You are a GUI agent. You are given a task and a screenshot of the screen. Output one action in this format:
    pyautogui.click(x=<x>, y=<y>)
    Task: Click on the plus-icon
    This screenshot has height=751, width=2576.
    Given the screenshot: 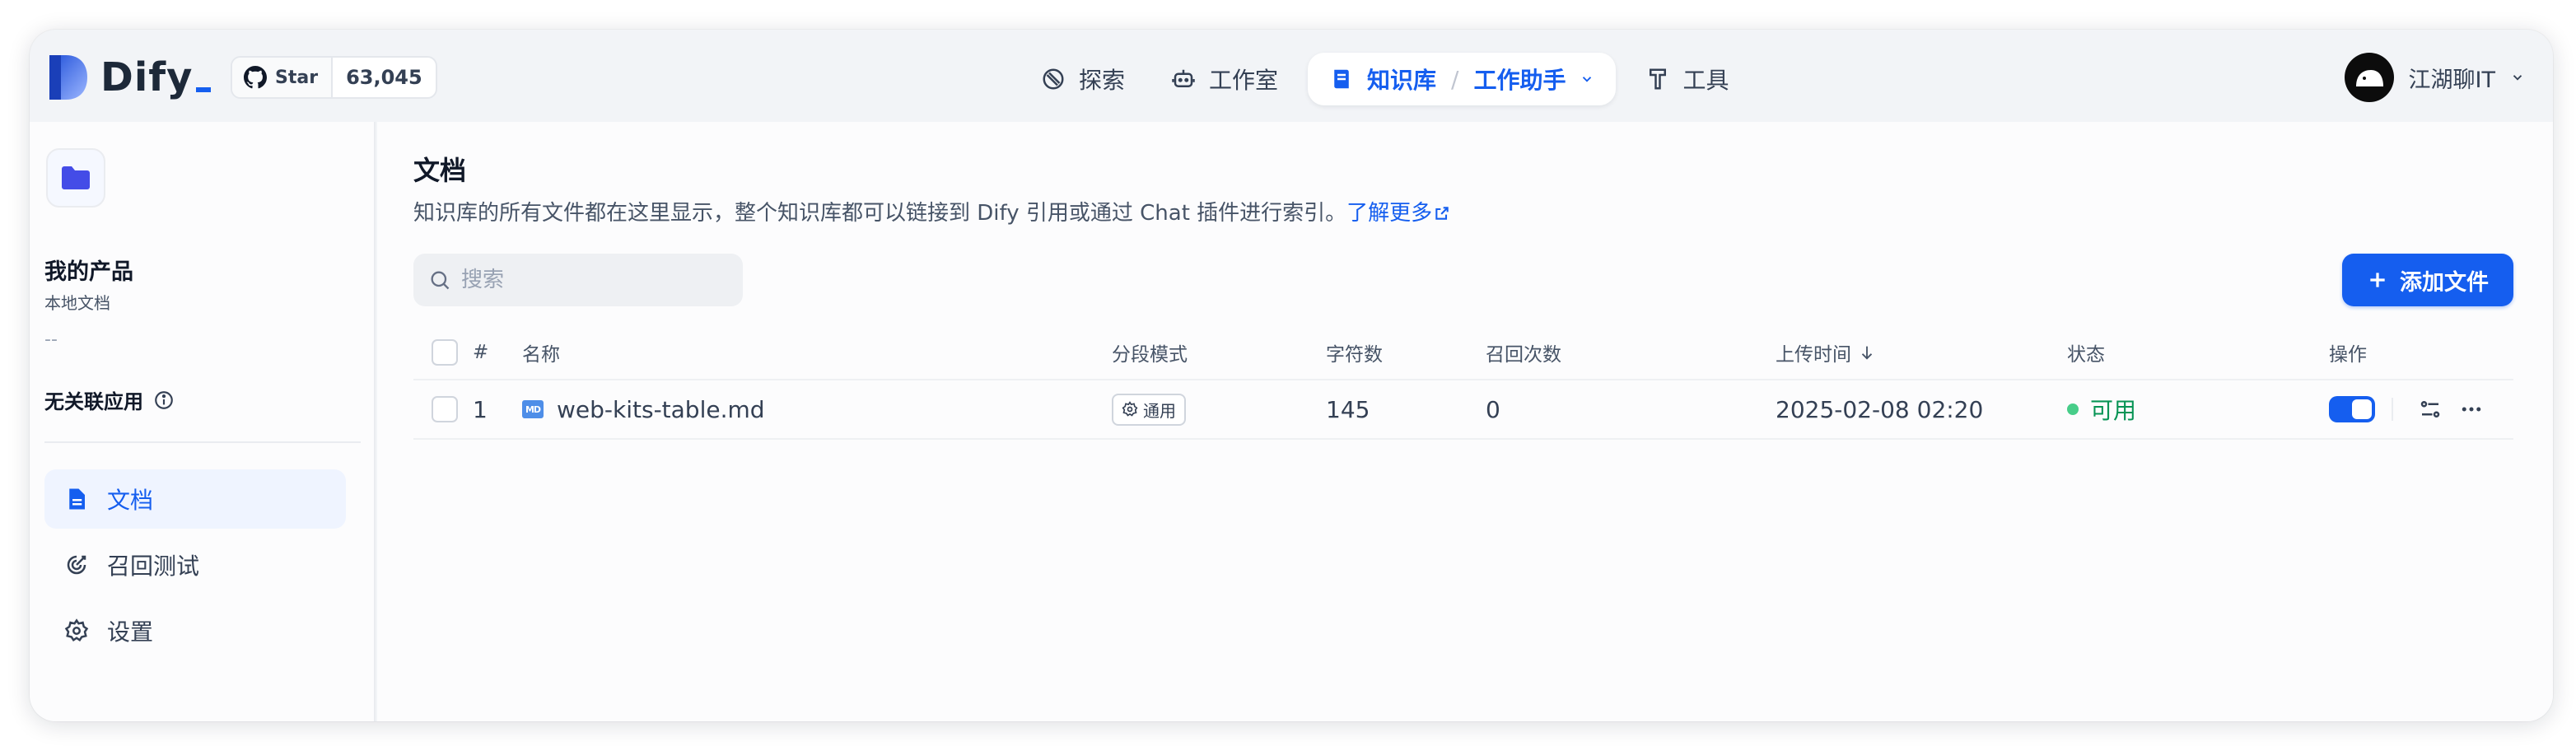 What is the action you would take?
    pyautogui.click(x=2377, y=280)
    